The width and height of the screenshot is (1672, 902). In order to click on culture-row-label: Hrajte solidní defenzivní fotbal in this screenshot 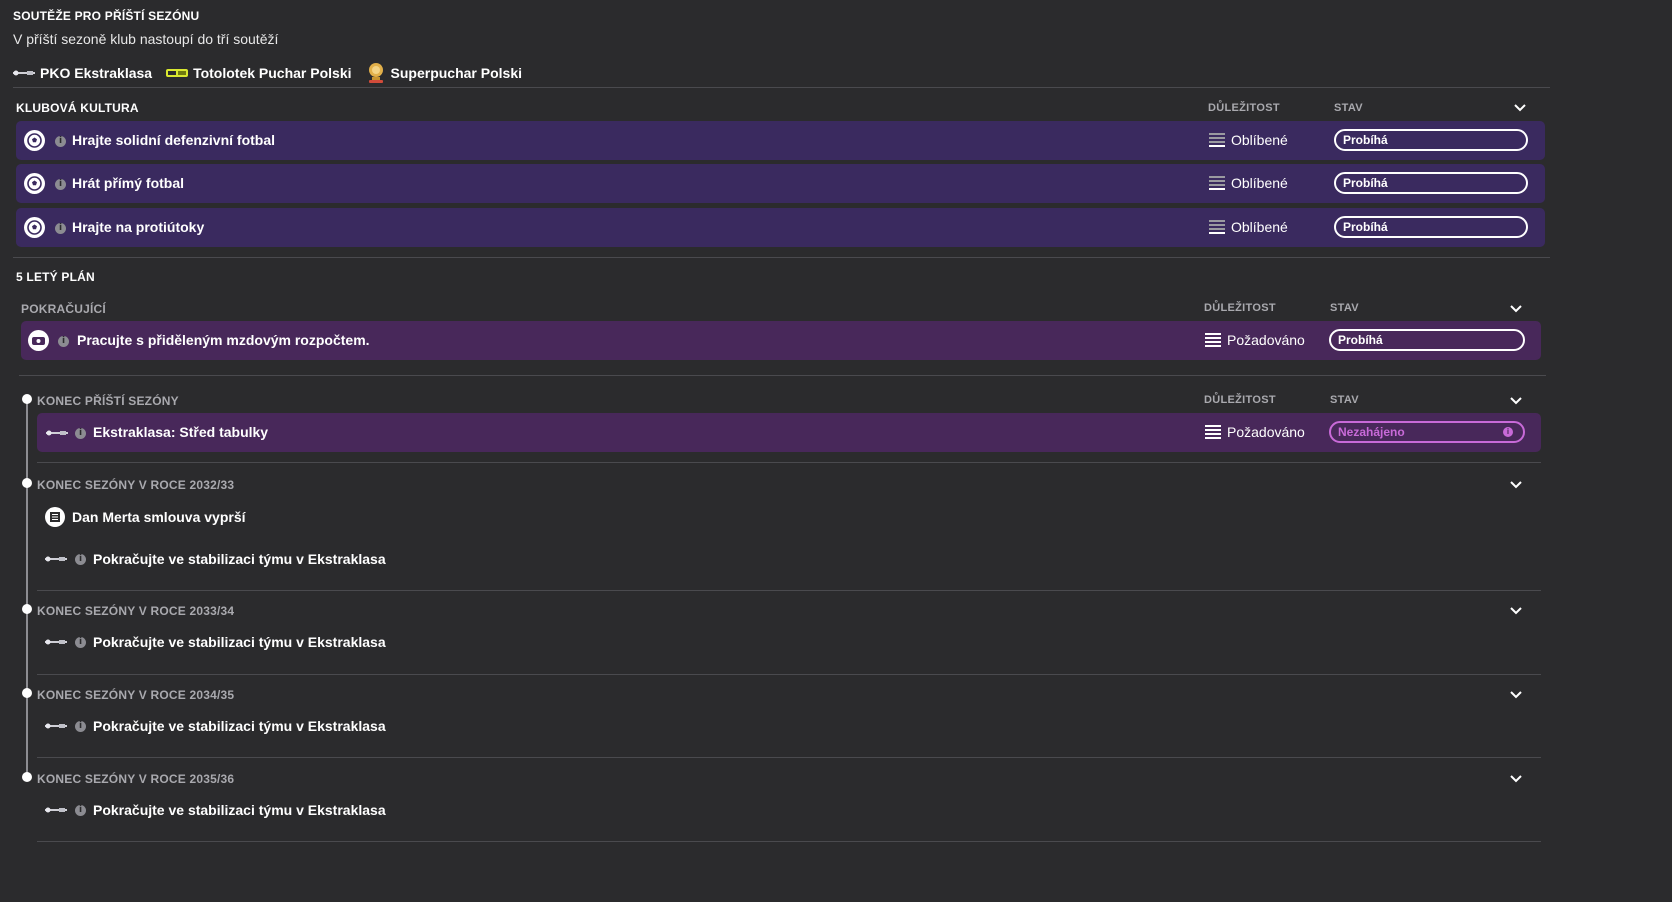, I will do `click(174, 140)`.